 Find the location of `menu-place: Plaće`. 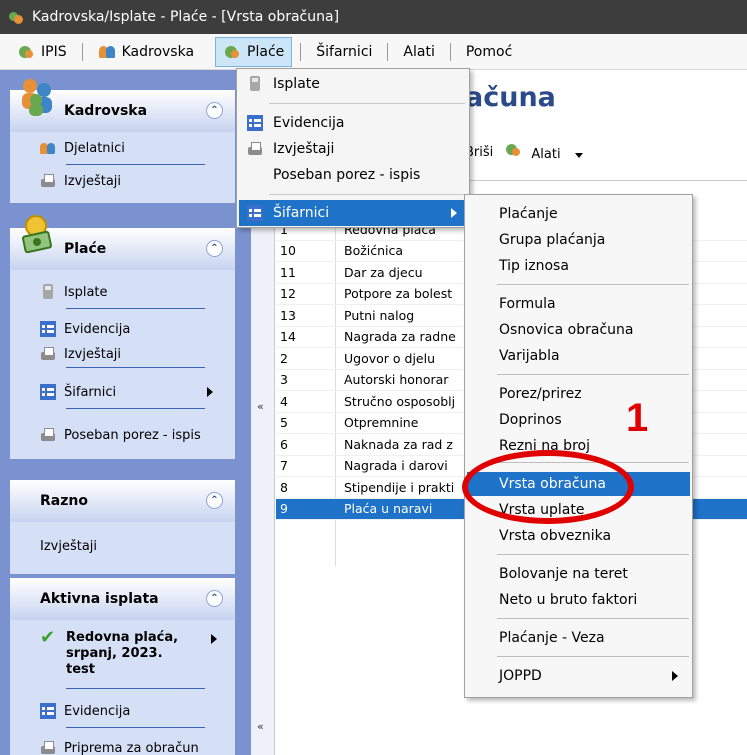

menu-place: Plaće is located at coordinates (254, 51).